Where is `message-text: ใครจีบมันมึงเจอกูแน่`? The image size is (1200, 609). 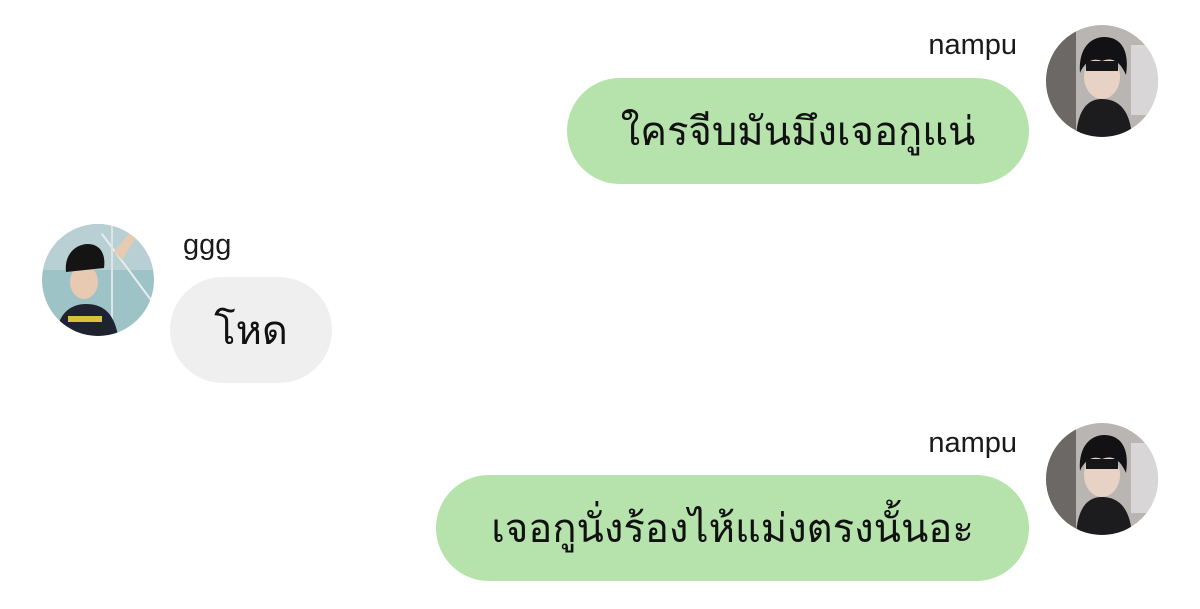 message-text: ใครจีบมันมึงเจอกูแน่ is located at coordinates (798, 132).